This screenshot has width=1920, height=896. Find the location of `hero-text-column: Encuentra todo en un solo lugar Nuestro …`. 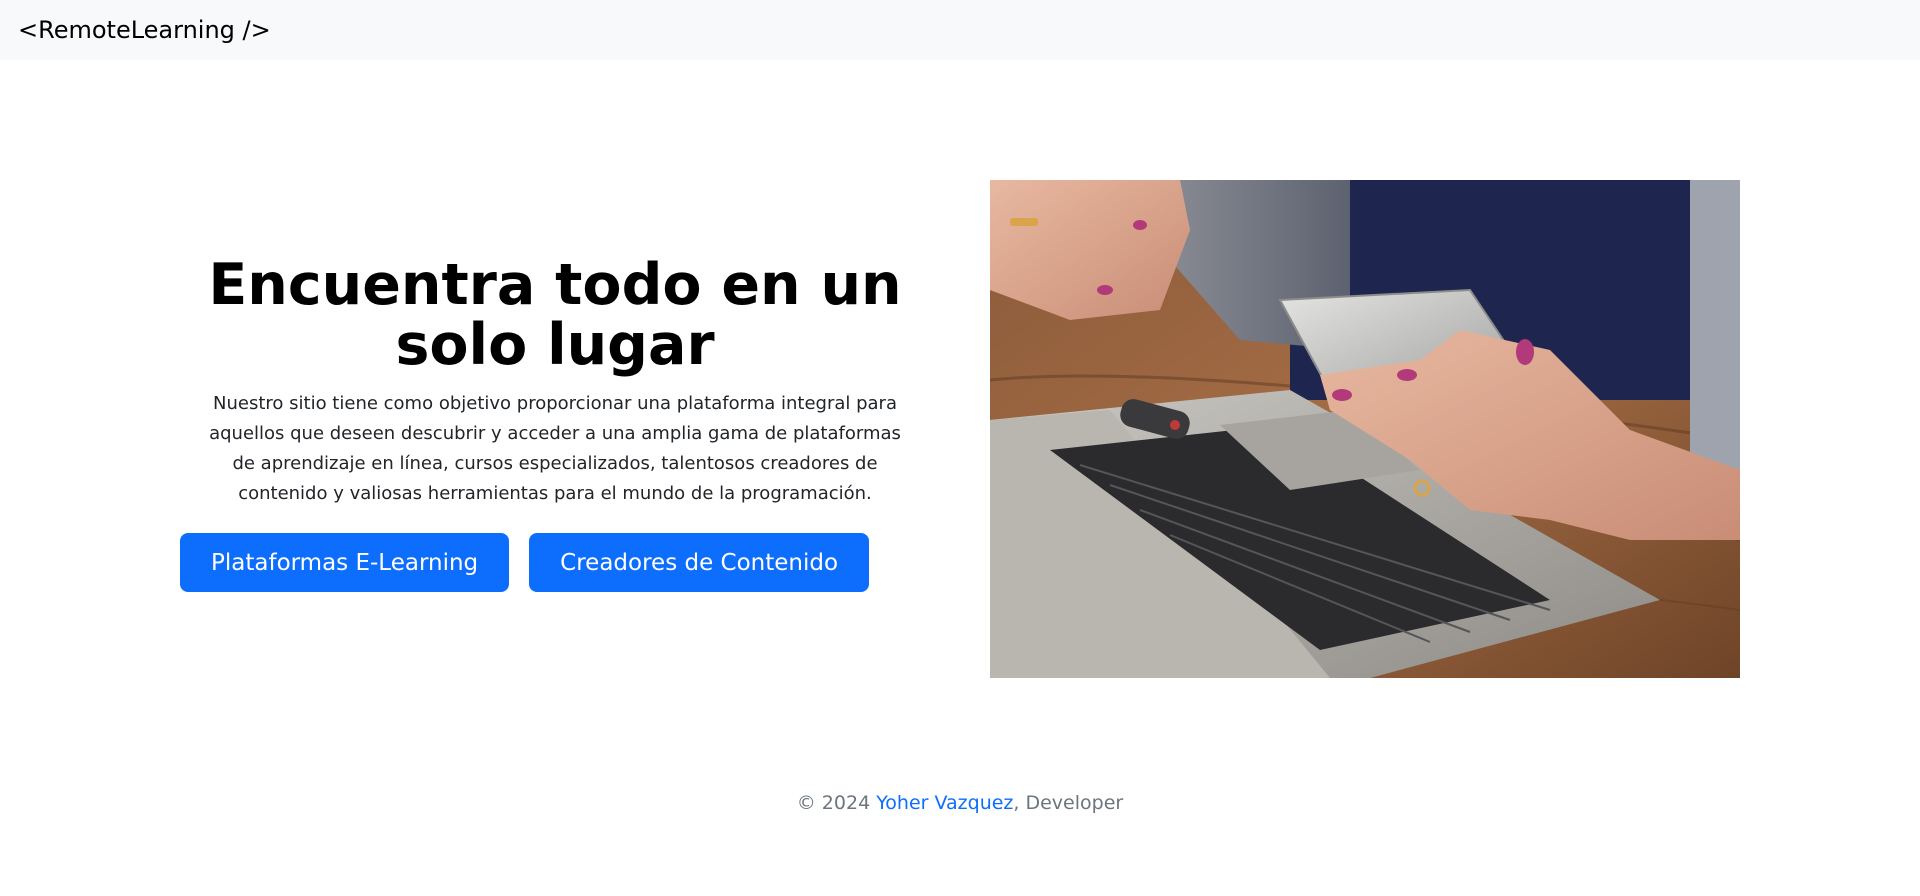

hero-text-column: Encuentra todo en un solo lugar Nuestro … is located at coordinates (555, 423).